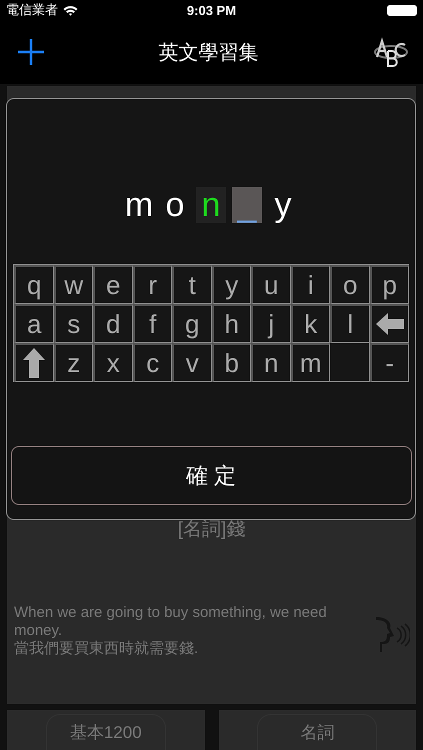 This screenshot has width=423, height=750. What do you see at coordinates (152, 284) in the screenshot?
I see `key: r` at bounding box center [152, 284].